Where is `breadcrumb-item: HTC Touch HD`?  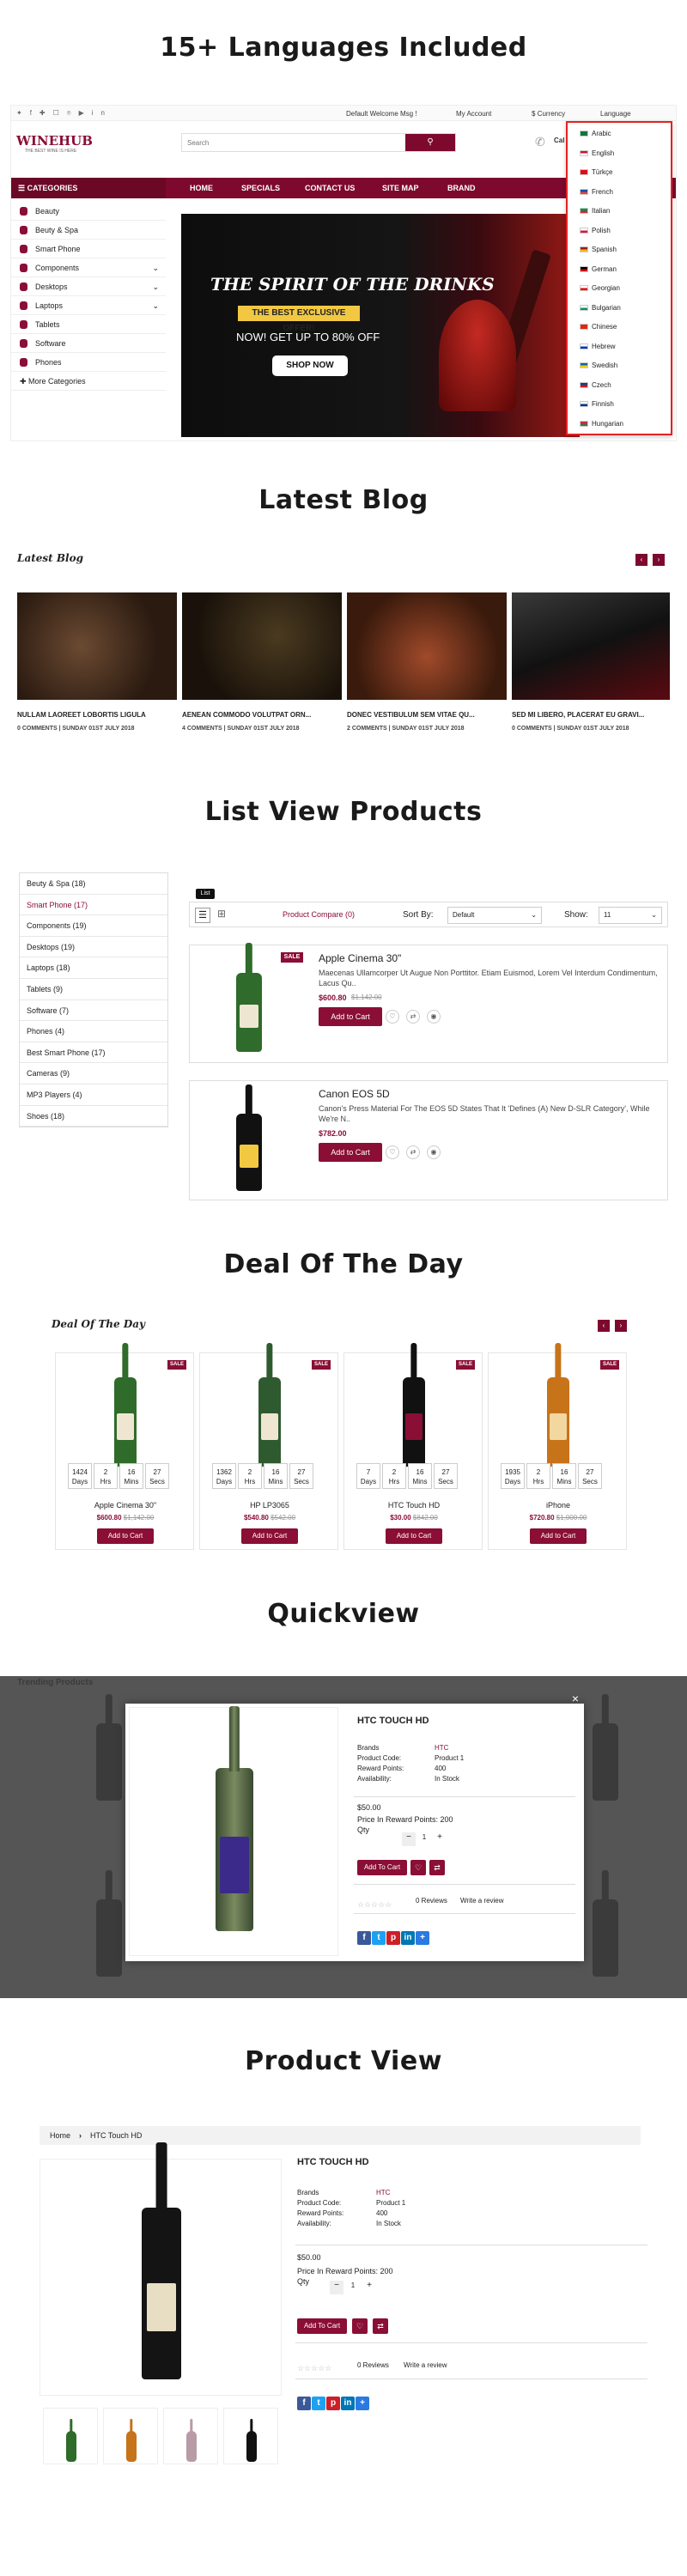 breadcrumb-item: HTC Touch HD is located at coordinates (116, 2135).